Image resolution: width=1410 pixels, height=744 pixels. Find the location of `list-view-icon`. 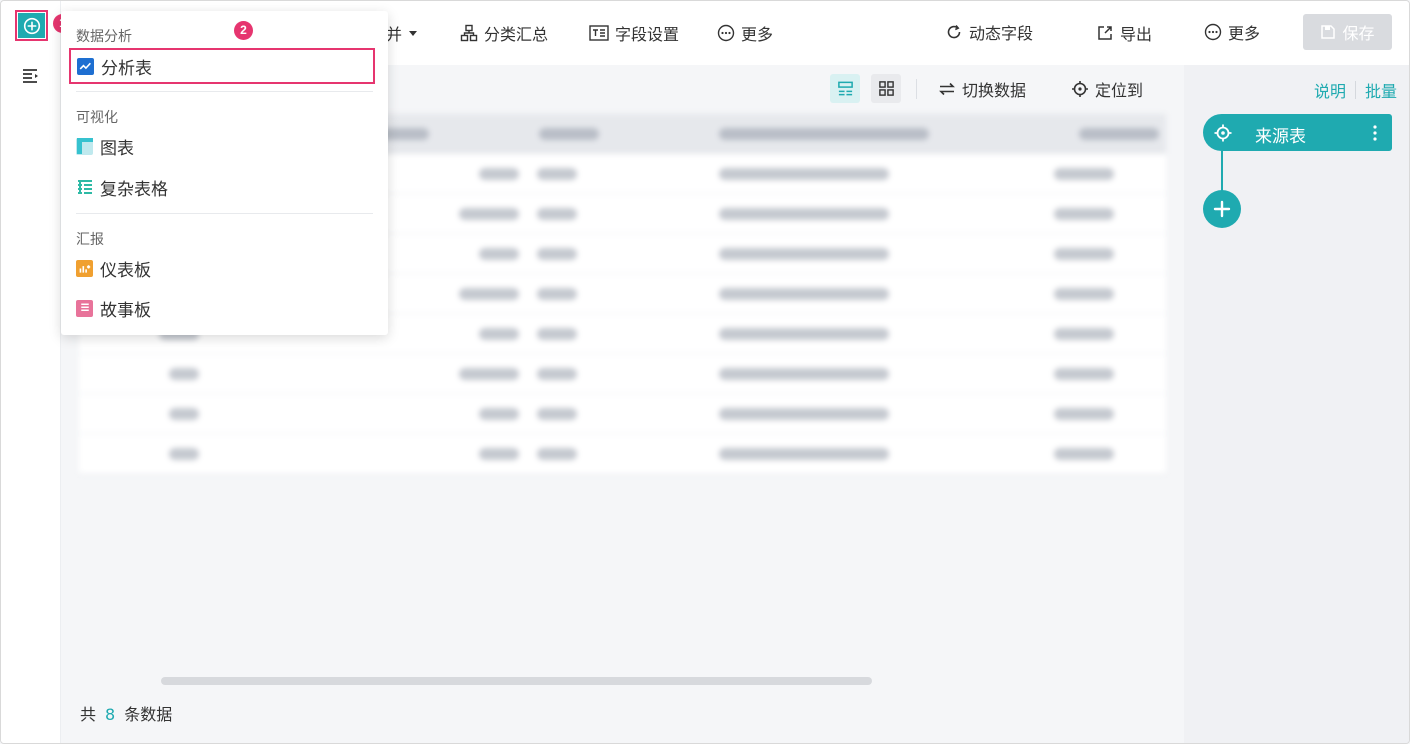

list-view-icon is located at coordinates (845, 88).